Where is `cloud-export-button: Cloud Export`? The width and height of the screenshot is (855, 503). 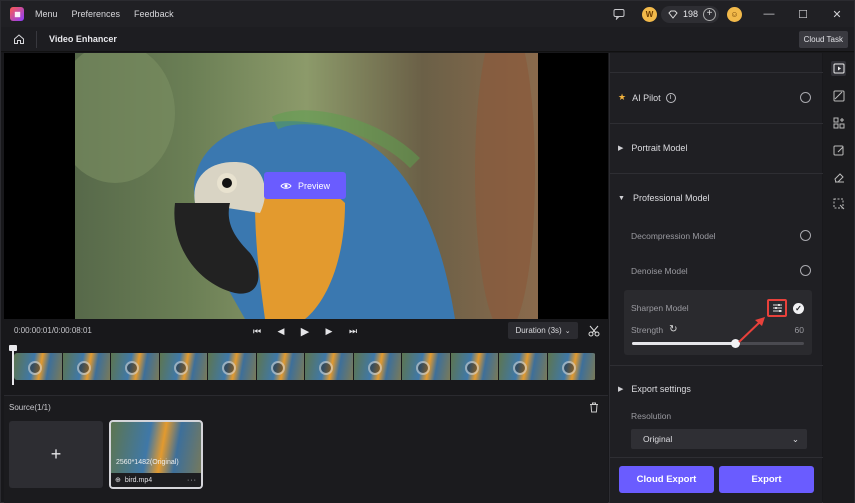 cloud-export-button: Cloud Export is located at coordinates (666, 479).